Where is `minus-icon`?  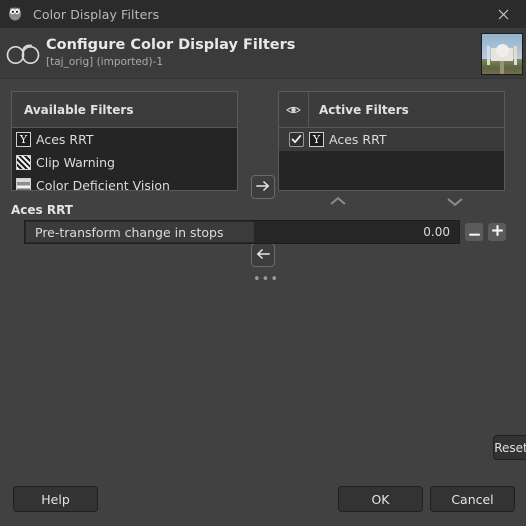
minus-icon is located at coordinates (474, 232).